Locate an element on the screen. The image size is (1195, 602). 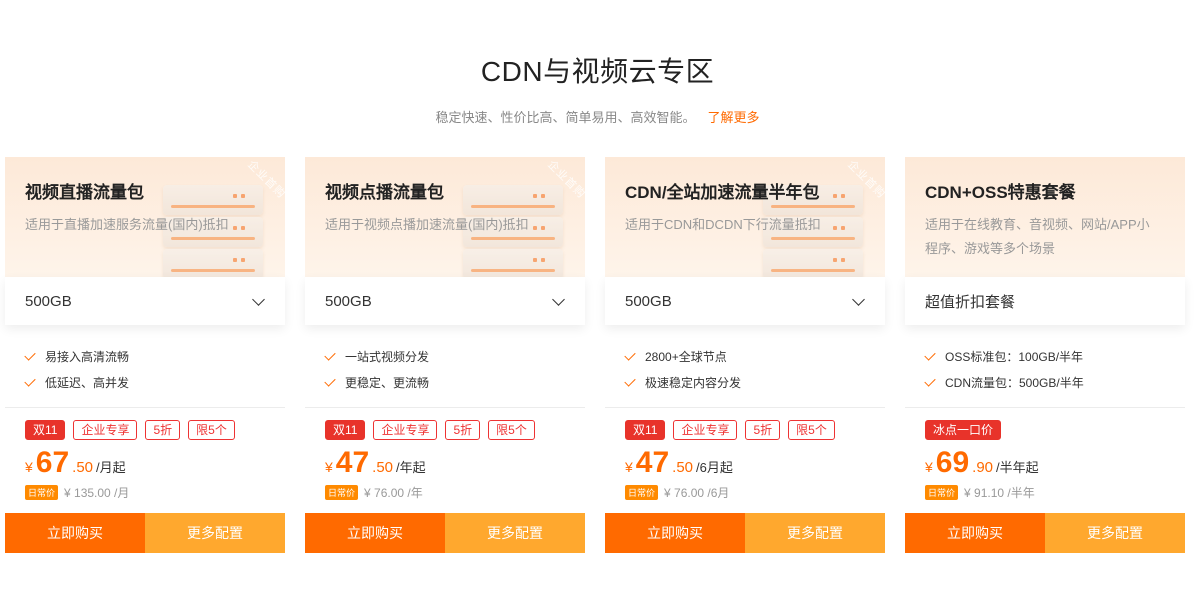
price: ¥ 67 .50 /月起 is located at coordinates (75, 463).